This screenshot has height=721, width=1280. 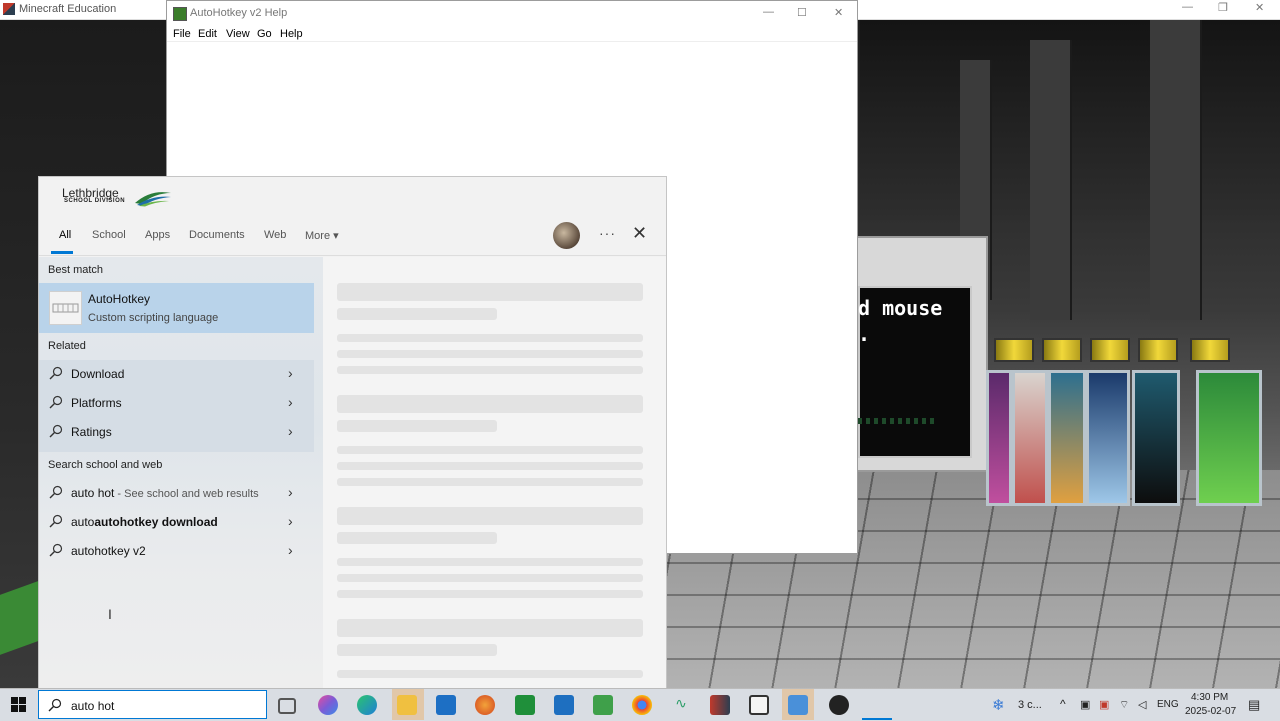 I want to click on close-search-icon: ✕, so click(x=639, y=233).